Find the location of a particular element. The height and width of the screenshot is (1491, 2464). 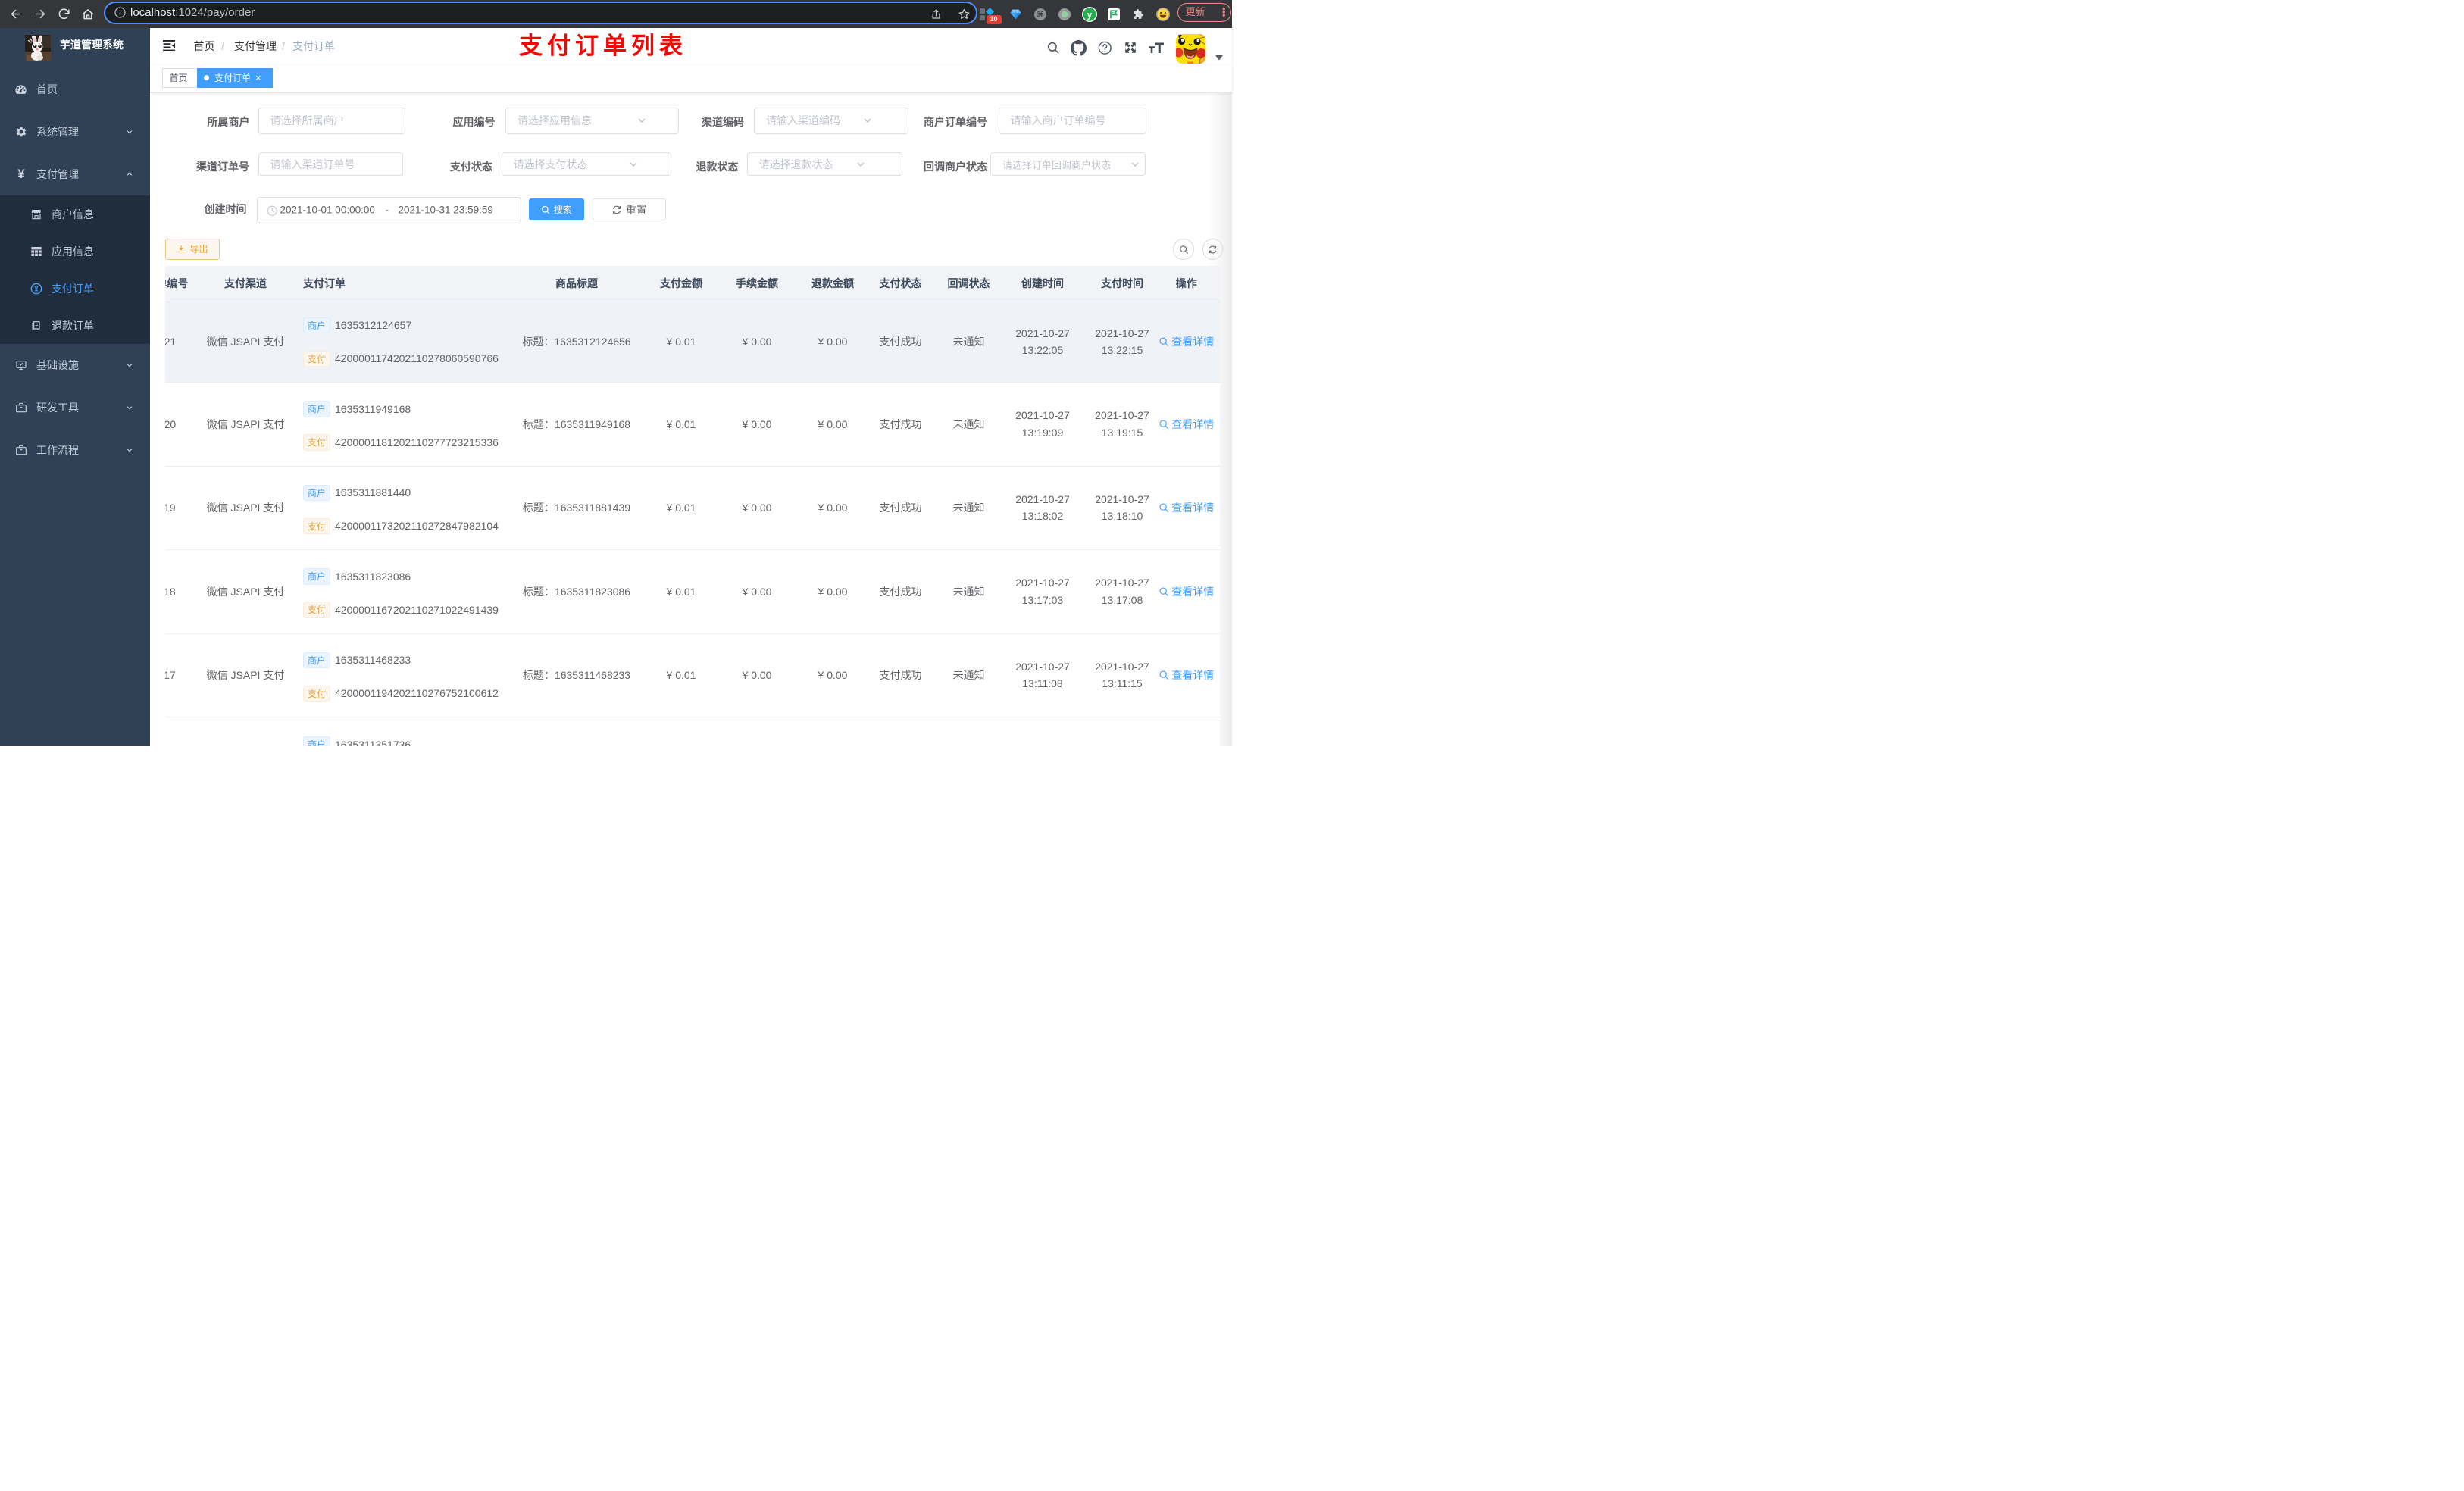

svg-text: y is located at coordinates (1089, 14).